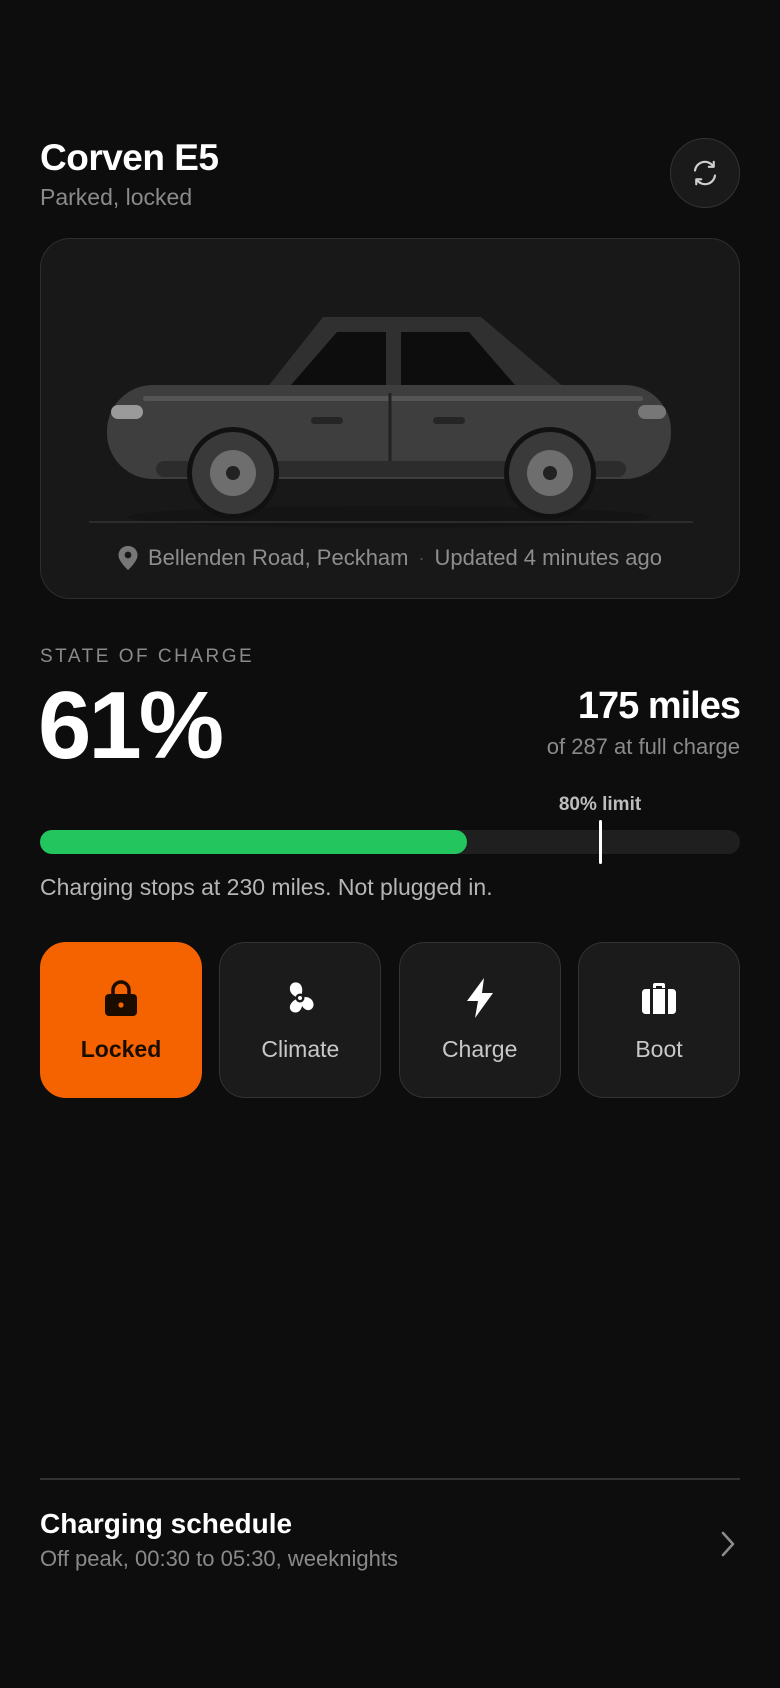 This screenshot has width=780, height=1688. What do you see at coordinates (728, 1544) in the screenshot?
I see `chevron-right-icon` at bounding box center [728, 1544].